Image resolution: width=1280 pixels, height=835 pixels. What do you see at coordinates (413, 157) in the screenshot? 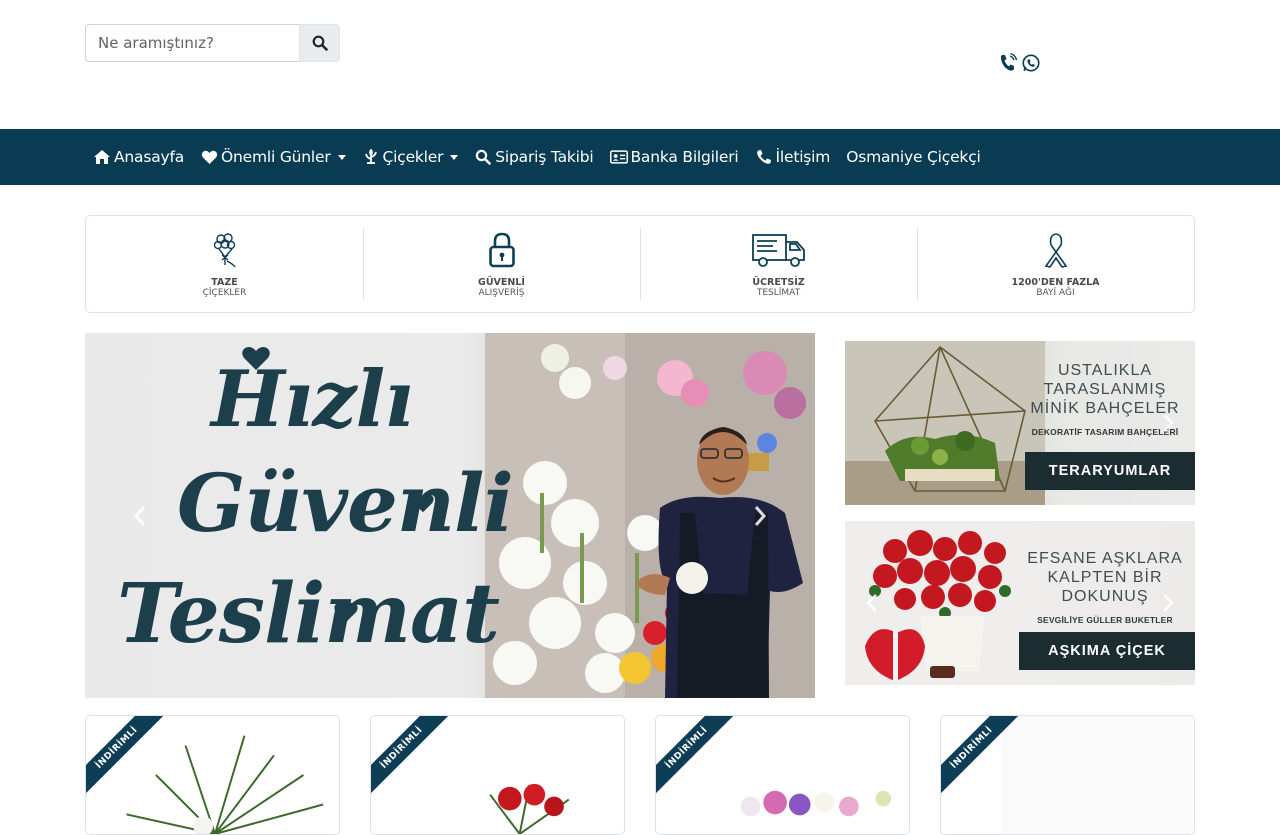
I see `nav-label: Çiçekler` at bounding box center [413, 157].